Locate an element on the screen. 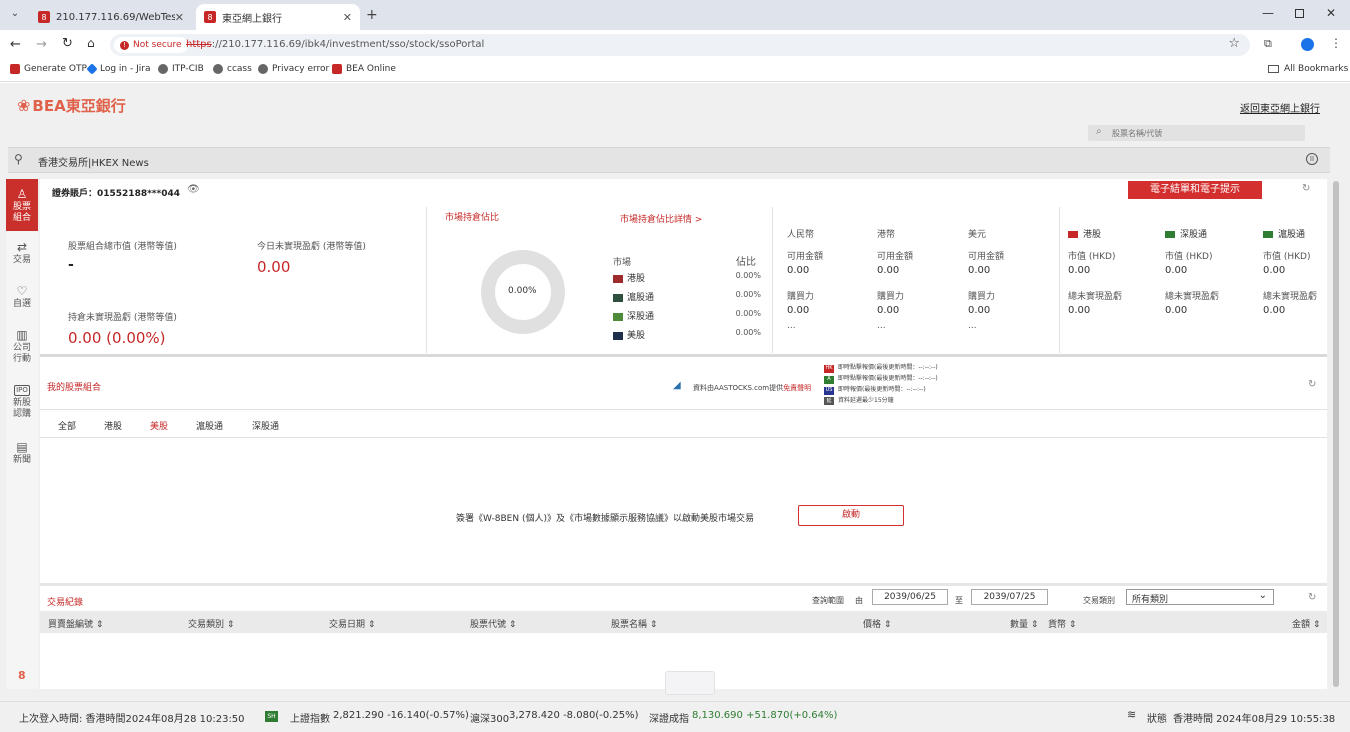  sh-index-value: 2,821.290 -16.140(-0.57%) is located at coordinates (401, 715).